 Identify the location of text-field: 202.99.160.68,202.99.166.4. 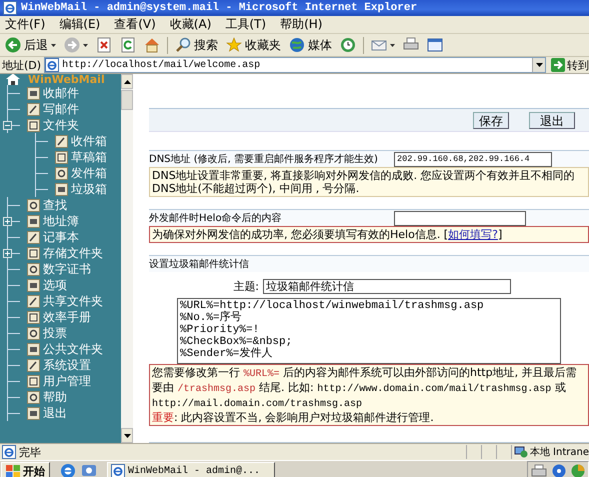
(473, 159).